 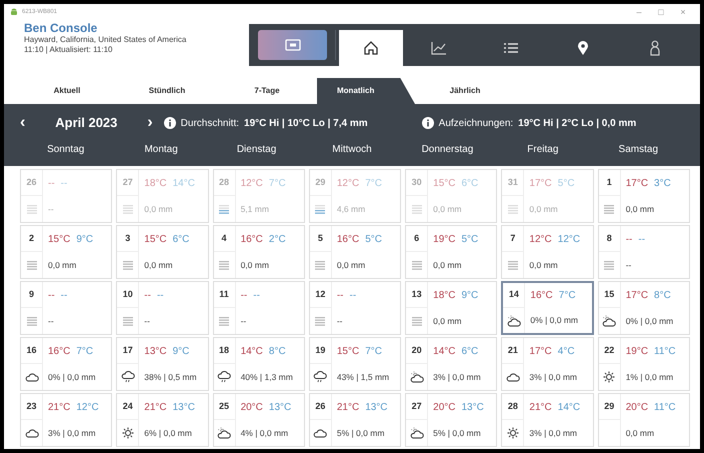 I want to click on day-cell: 19 15°C 7°C 43% | 1,5 mm, so click(x=355, y=364).